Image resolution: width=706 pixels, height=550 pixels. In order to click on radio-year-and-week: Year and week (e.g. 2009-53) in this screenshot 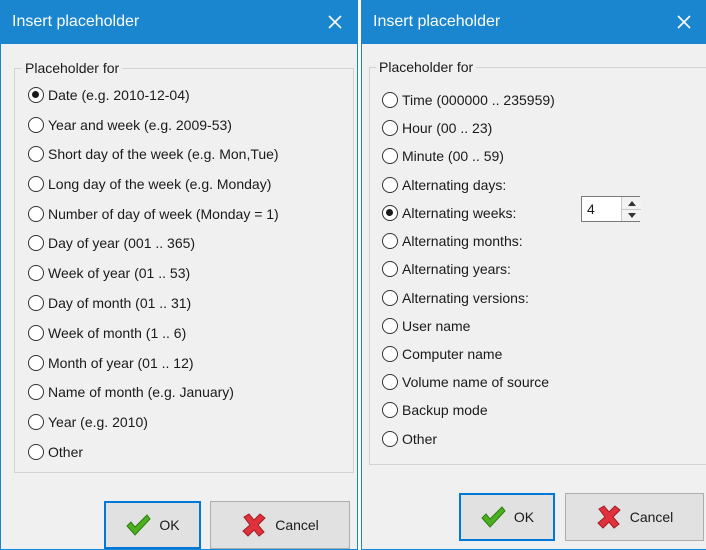, I will do `click(130, 125)`.